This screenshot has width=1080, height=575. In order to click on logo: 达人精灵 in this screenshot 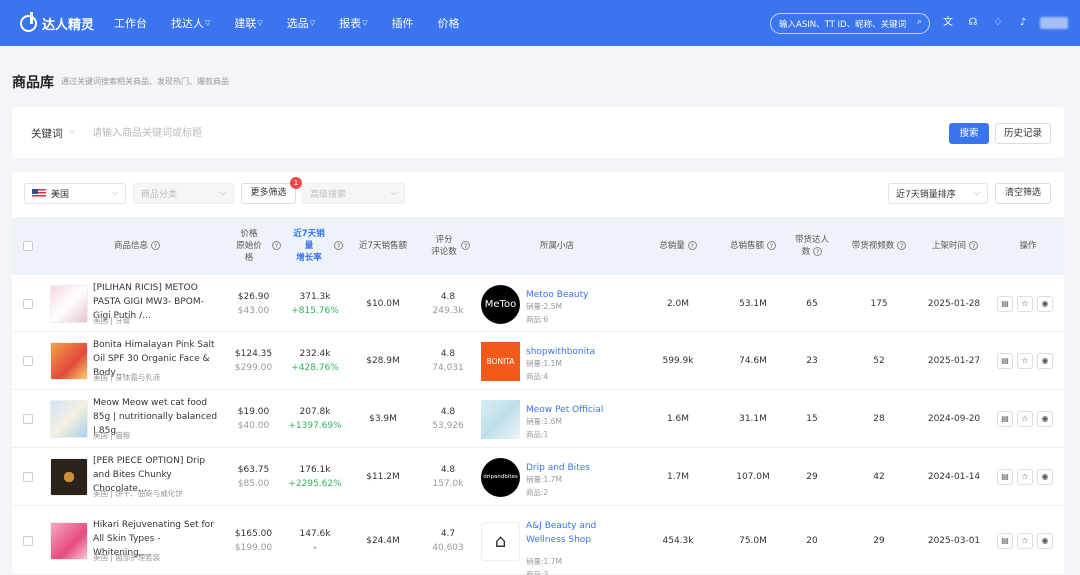, I will do `click(58, 22)`.